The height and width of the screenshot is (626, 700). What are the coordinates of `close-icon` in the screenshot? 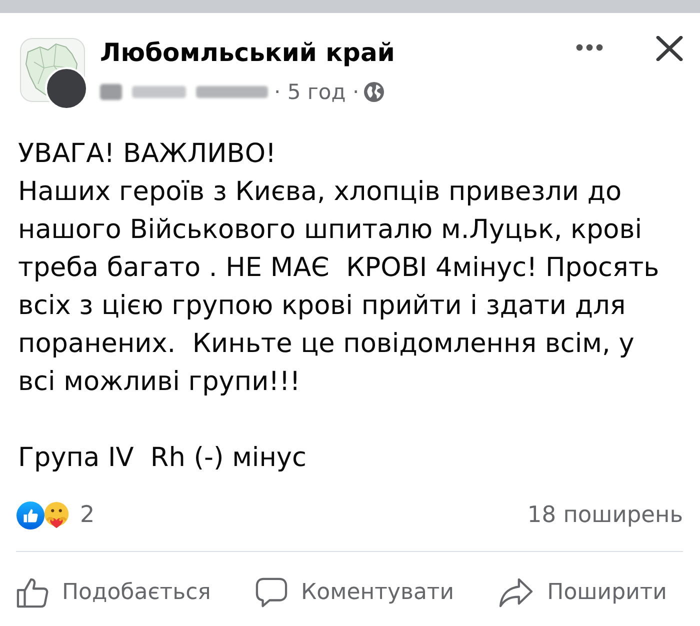 It's located at (669, 48).